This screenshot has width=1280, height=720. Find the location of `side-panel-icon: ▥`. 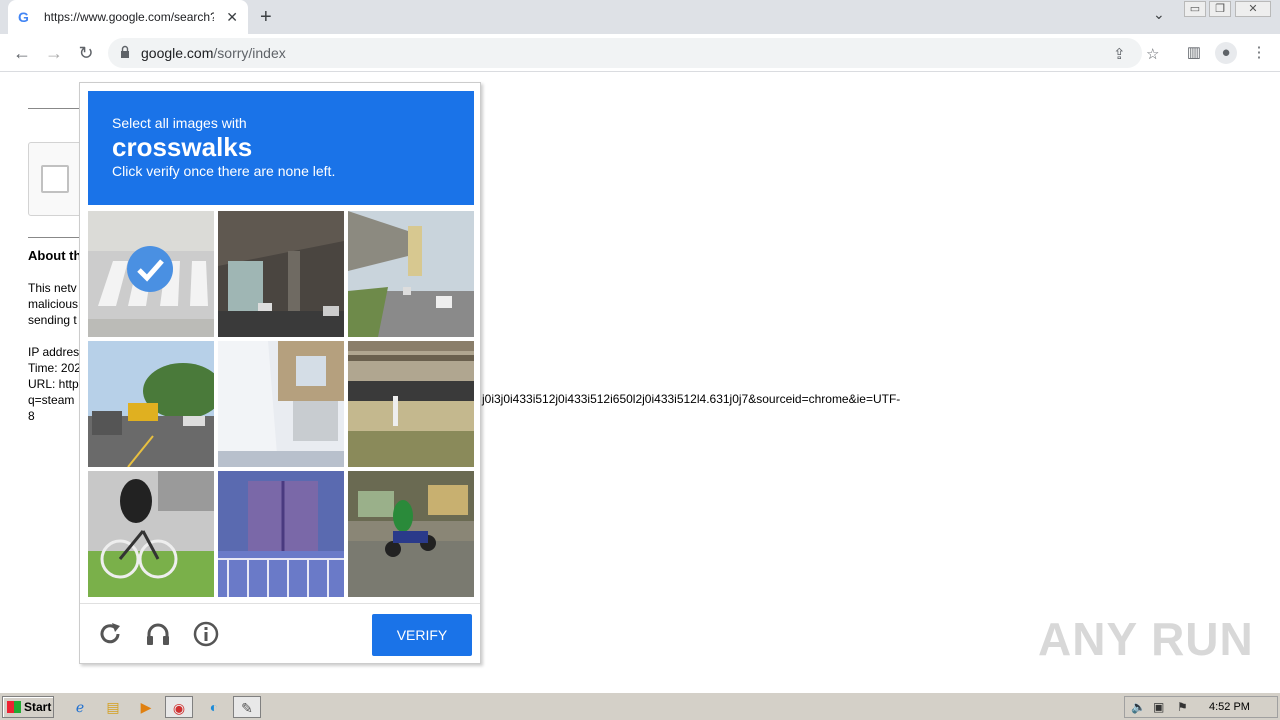

side-panel-icon: ▥ is located at coordinates (1194, 53).